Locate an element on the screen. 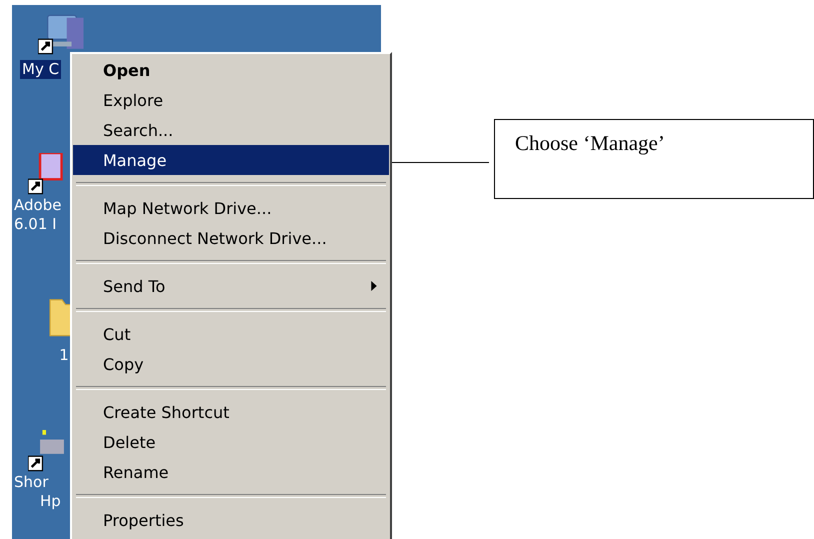  icon-label: Shor is located at coordinates (31, 482).